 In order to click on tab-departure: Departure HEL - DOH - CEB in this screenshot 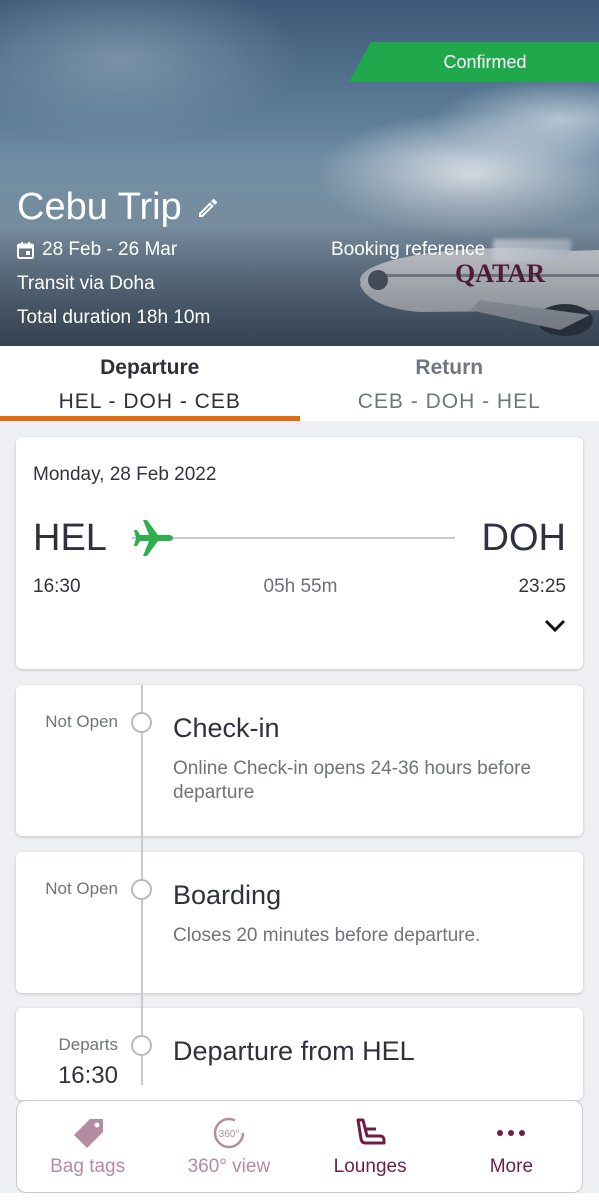, I will do `click(150, 383)`.